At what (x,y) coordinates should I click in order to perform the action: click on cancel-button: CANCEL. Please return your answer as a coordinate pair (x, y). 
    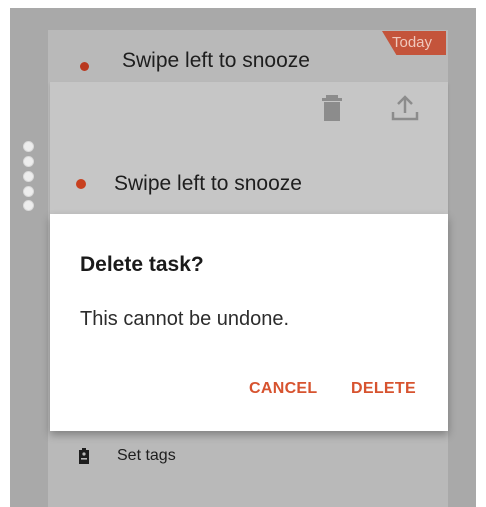
    Looking at the image, I should click on (283, 389).